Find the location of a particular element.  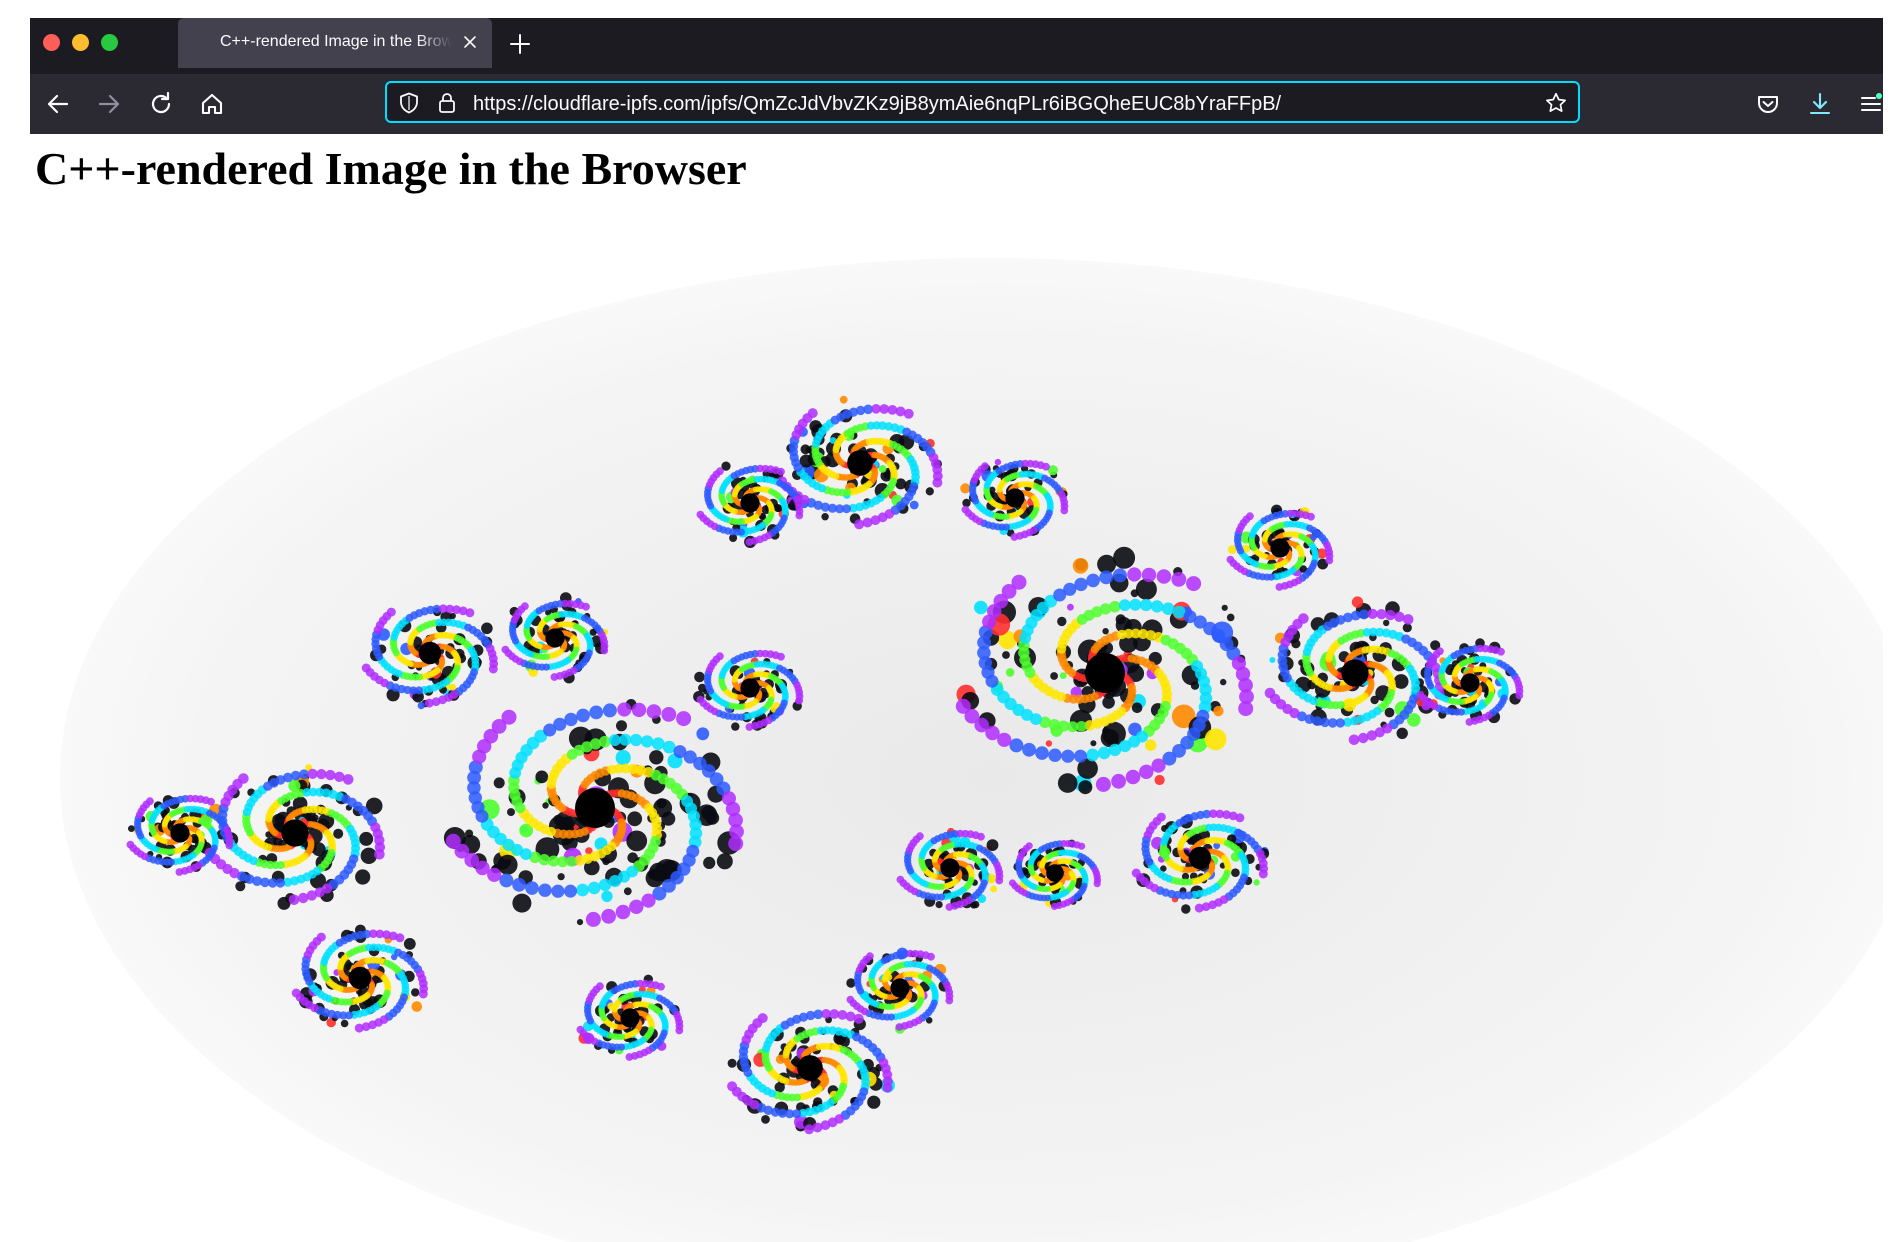

window-minimize-button is located at coordinates (80, 42).